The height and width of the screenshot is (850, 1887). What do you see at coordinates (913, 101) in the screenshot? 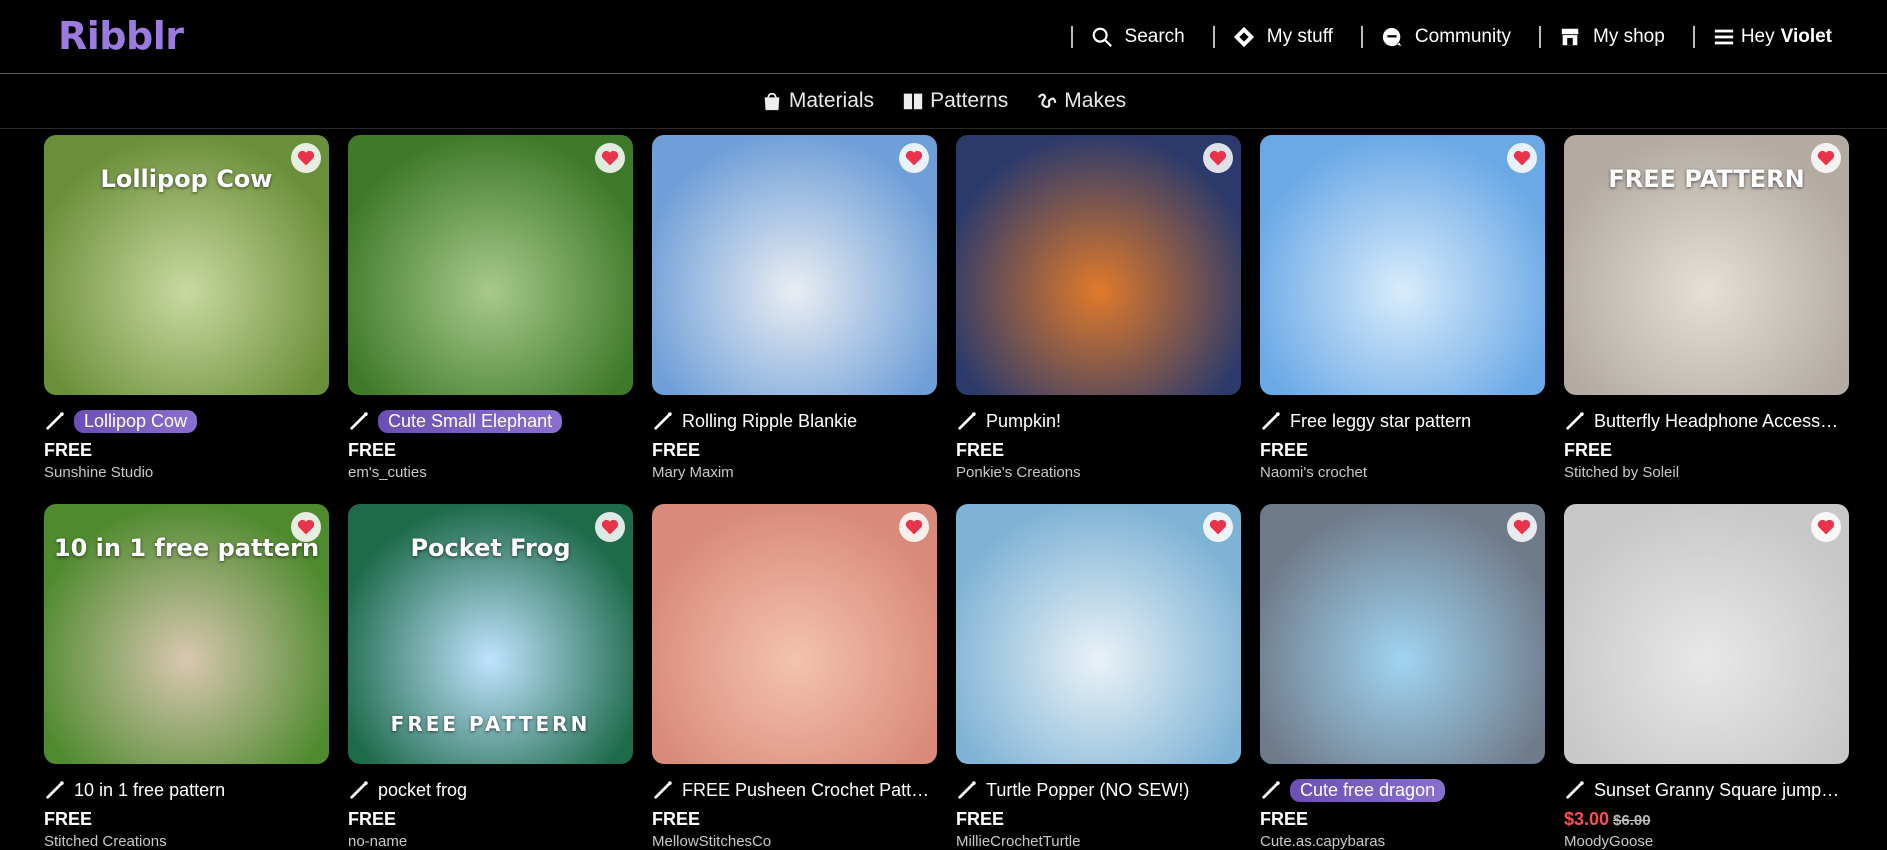
I see `book-icon` at bounding box center [913, 101].